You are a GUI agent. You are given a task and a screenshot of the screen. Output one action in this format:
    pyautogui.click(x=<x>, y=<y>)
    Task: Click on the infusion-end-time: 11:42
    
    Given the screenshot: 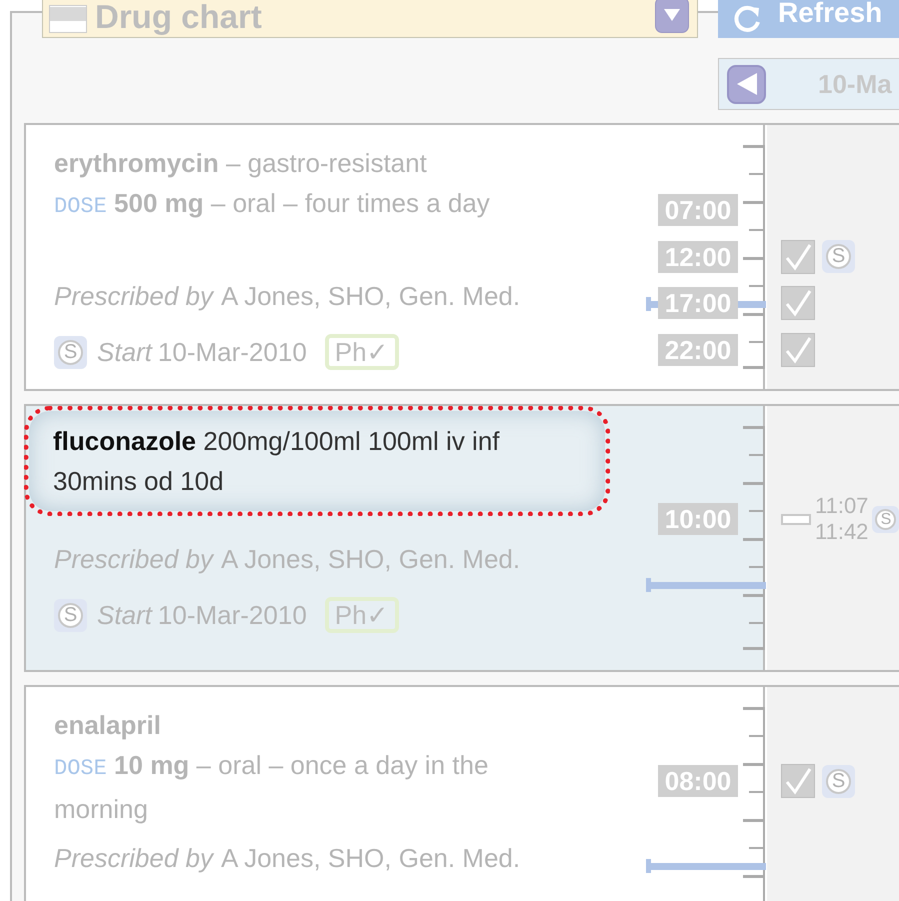 What is the action you would take?
    pyautogui.click(x=841, y=532)
    